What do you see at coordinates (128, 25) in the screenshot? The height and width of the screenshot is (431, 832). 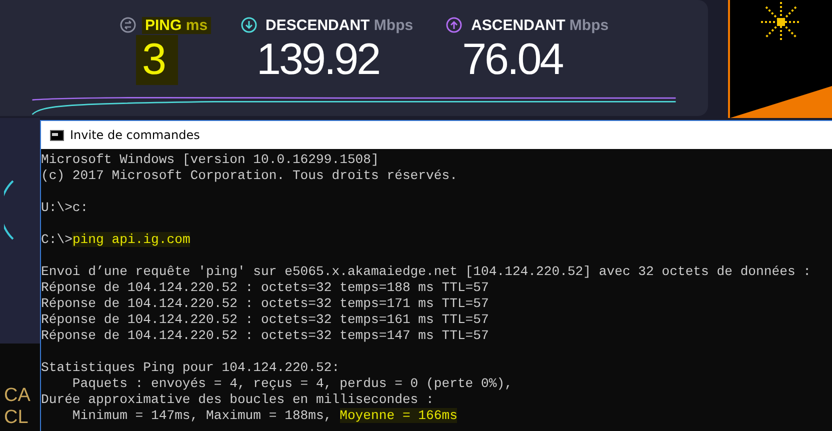 I see `ping-icon` at bounding box center [128, 25].